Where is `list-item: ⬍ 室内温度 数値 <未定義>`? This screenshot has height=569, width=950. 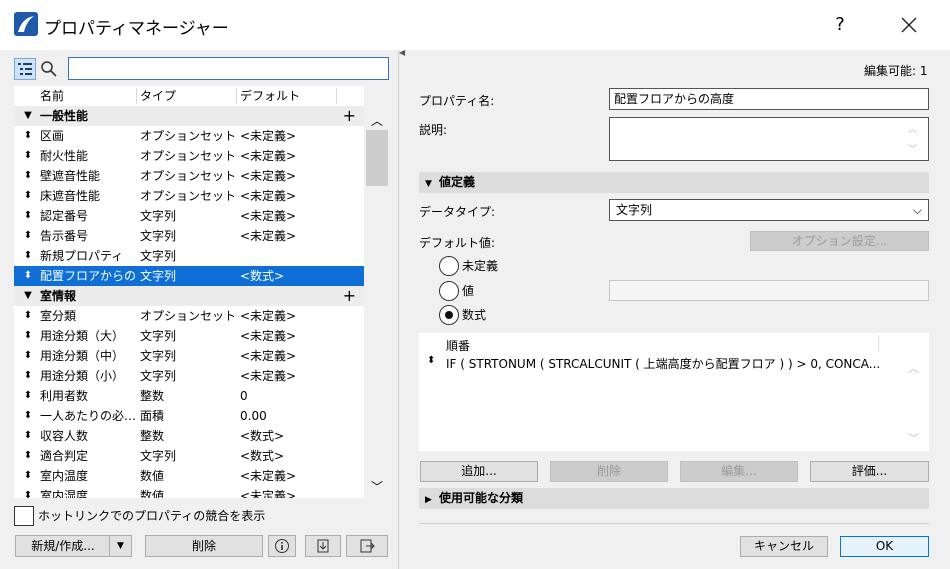 list-item: ⬍ 室内温度 数値 <未定義> is located at coordinates (189, 476).